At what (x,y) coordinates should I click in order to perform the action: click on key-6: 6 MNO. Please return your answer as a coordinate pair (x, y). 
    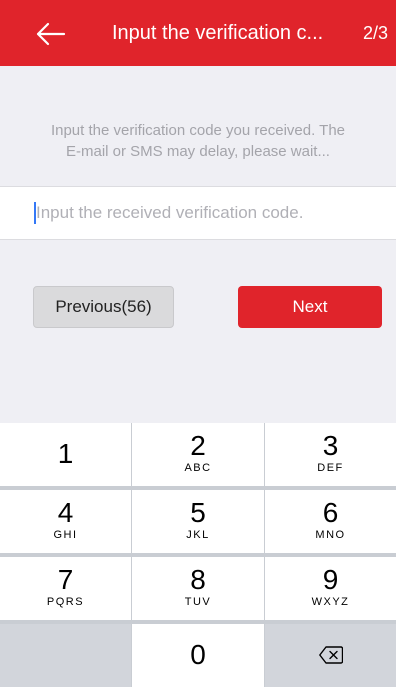
    Looking at the image, I should click on (330, 521).